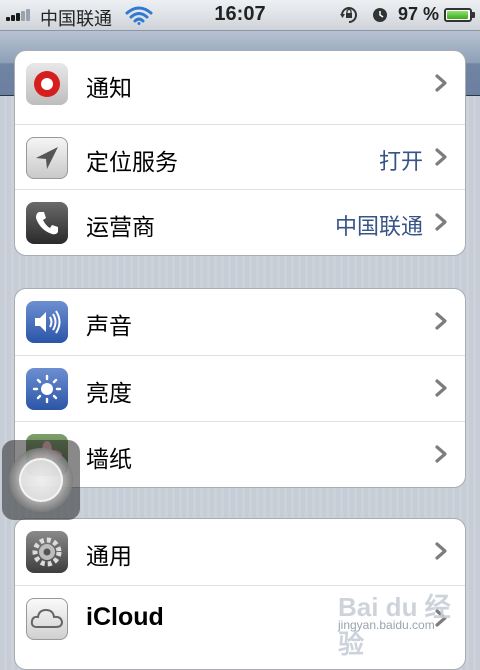 The height and width of the screenshot is (670, 480). I want to click on settings-row-label: 亮度, so click(109, 394).